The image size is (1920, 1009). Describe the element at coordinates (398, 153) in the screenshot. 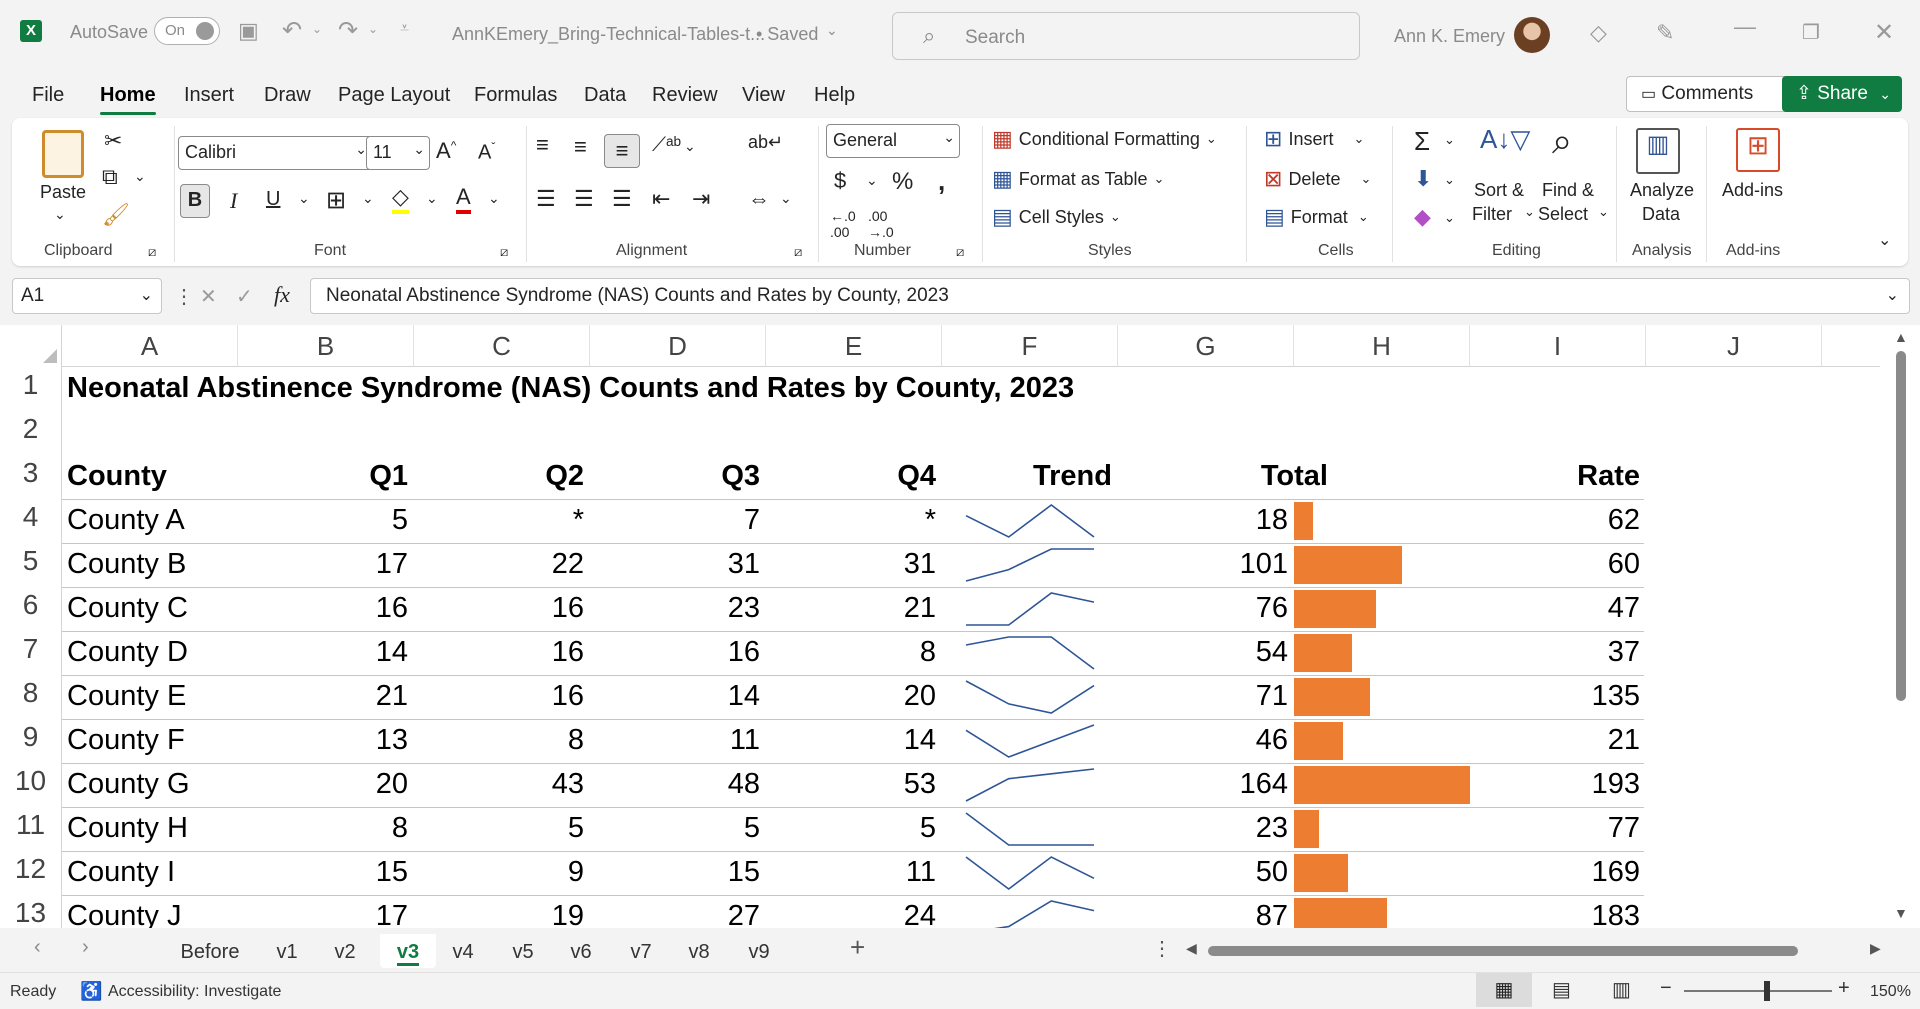

I see `font-size-combo: 11 ⌄` at that location.